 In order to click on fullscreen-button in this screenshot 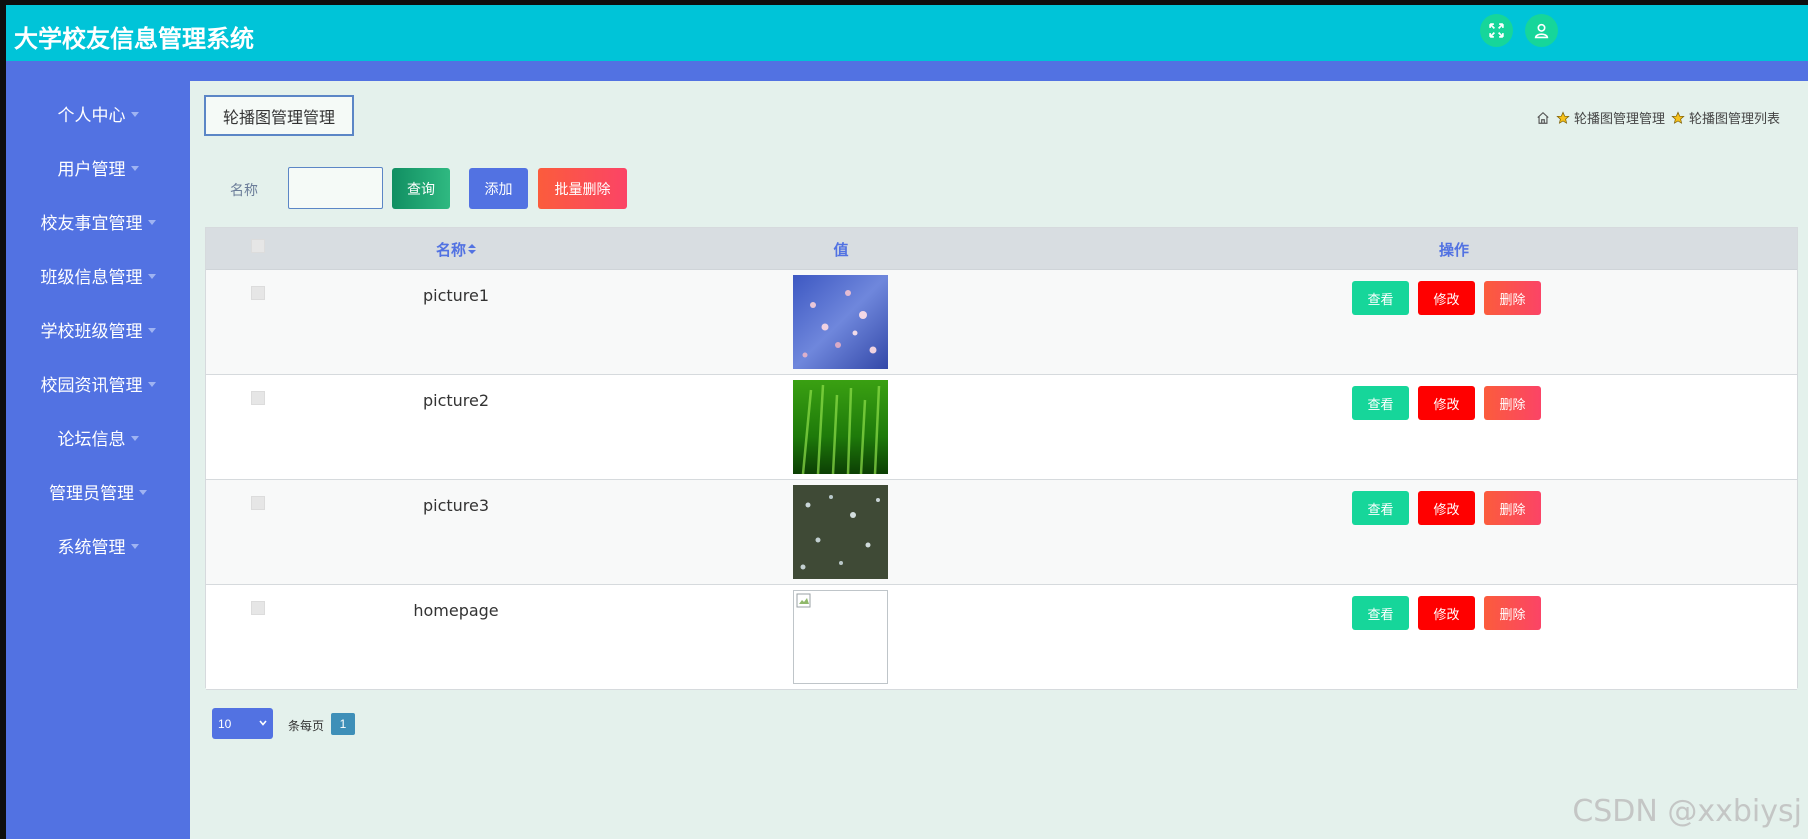, I will do `click(1496, 30)`.